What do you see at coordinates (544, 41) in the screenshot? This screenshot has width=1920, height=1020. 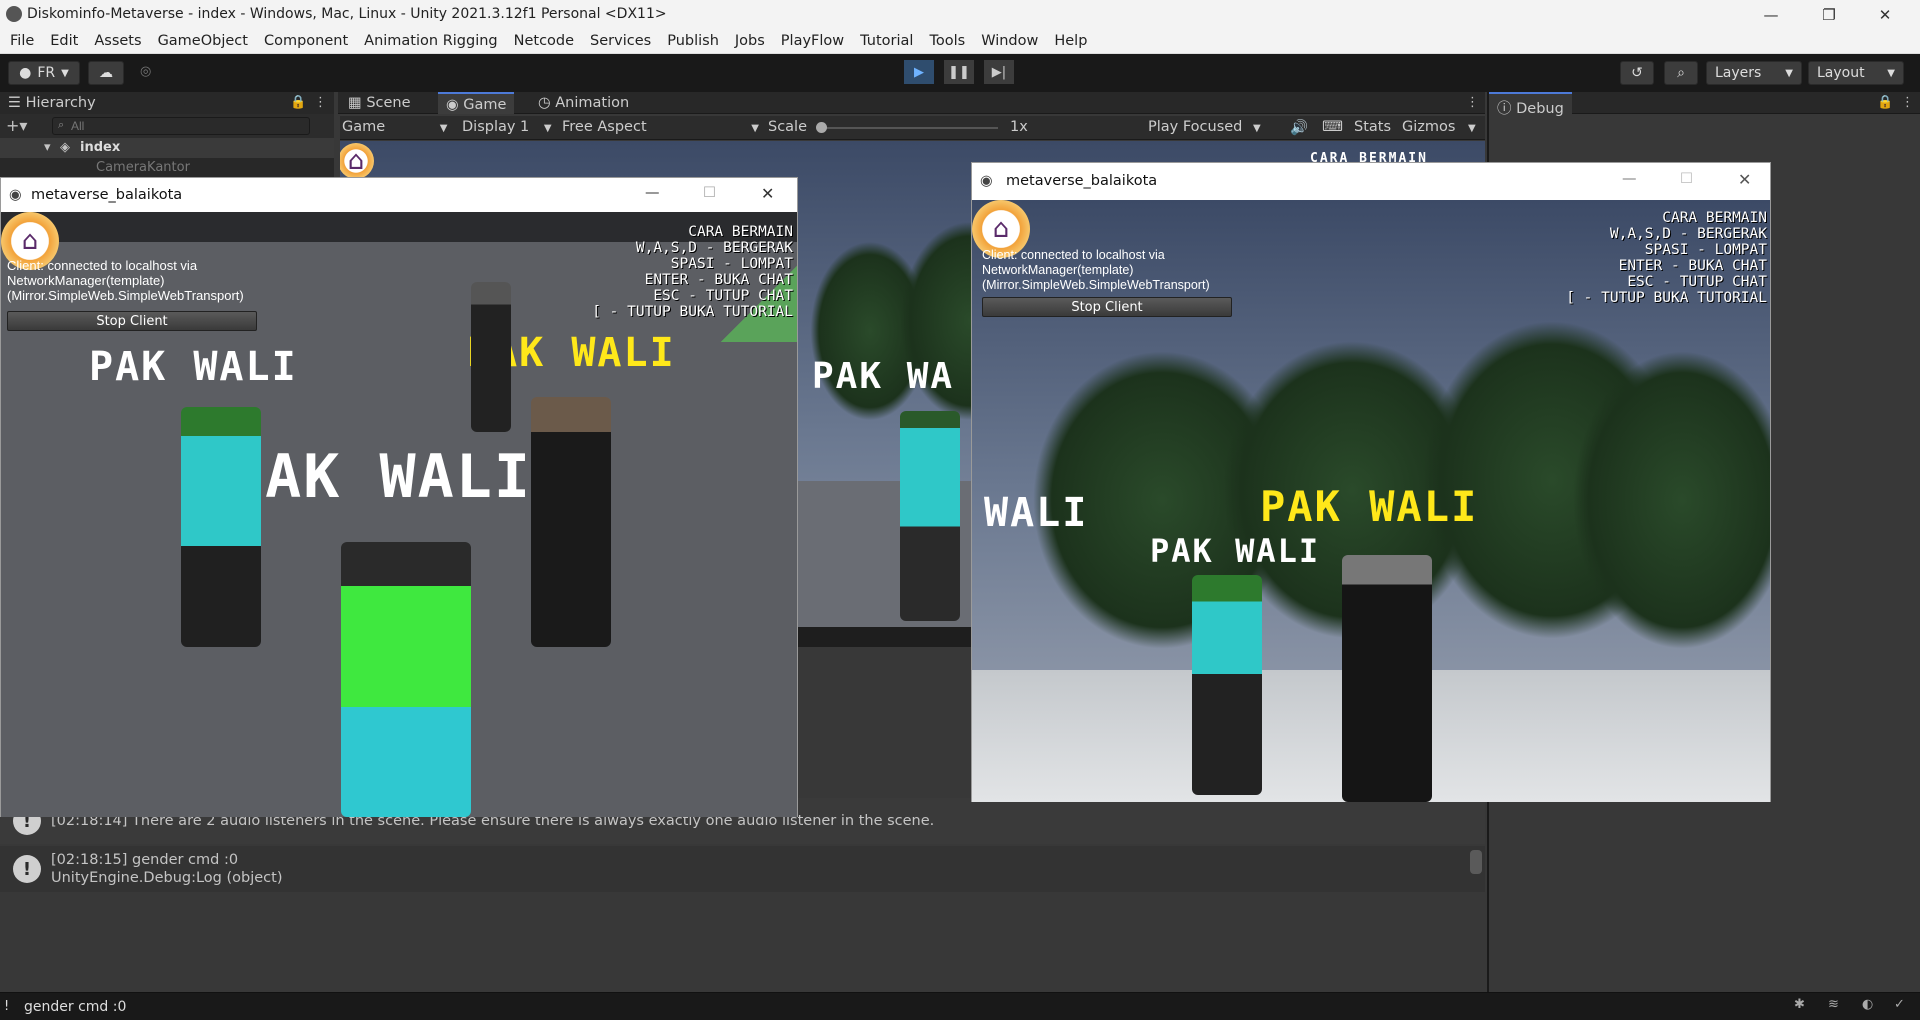 I see `menu-netcode: Netcode` at bounding box center [544, 41].